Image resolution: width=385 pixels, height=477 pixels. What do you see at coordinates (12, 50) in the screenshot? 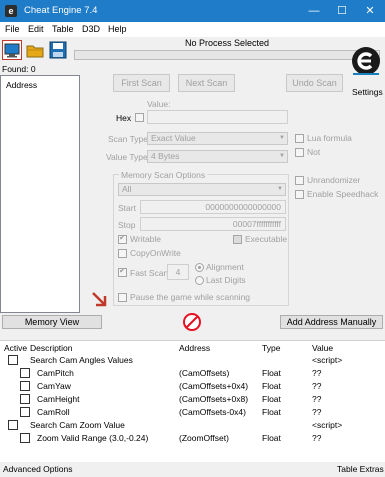
I see `open-process-icon` at bounding box center [12, 50].